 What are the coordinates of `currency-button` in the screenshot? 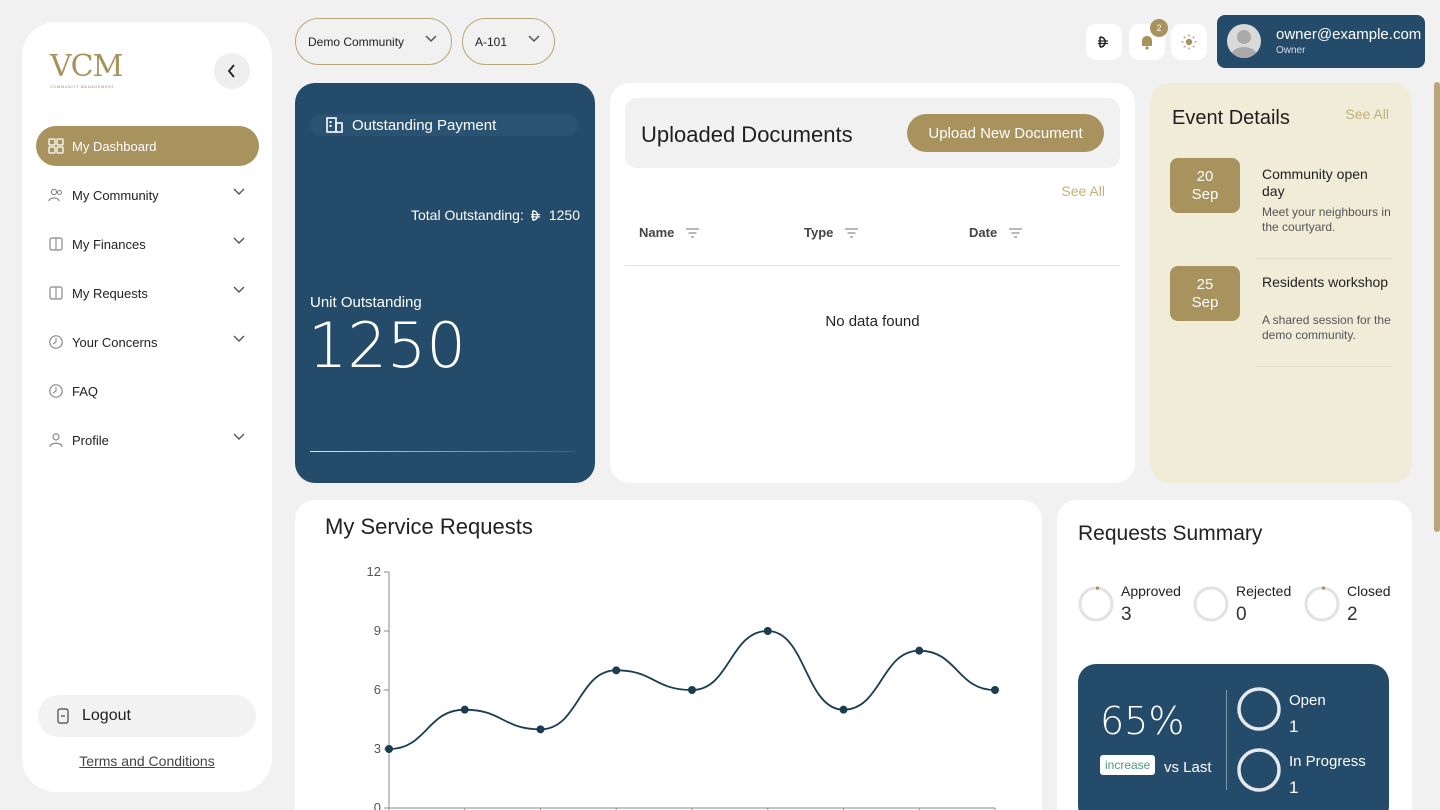 It's located at (1104, 42).